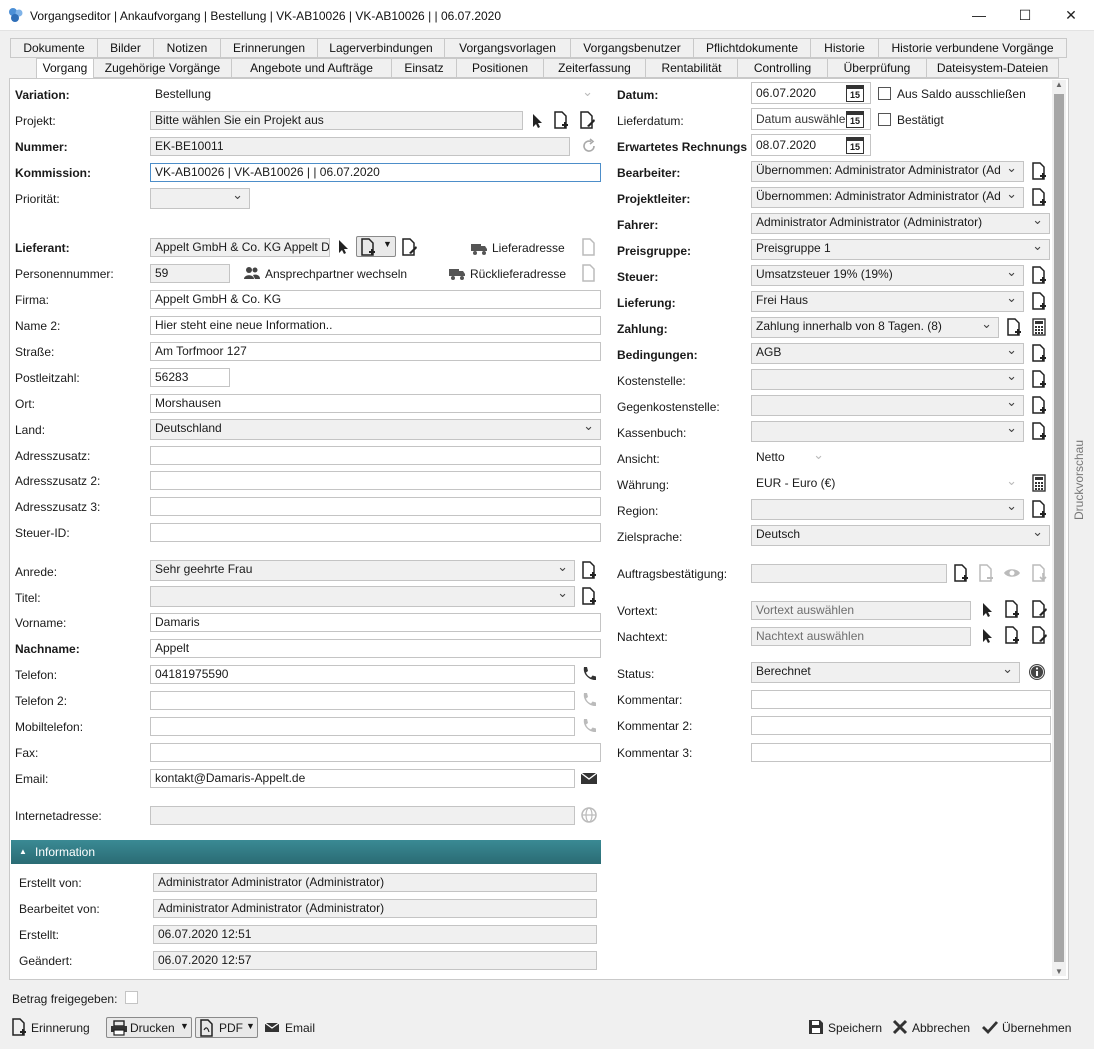  What do you see at coordinates (375, 480) in the screenshot?
I see `adresszusatz2-input` at bounding box center [375, 480].